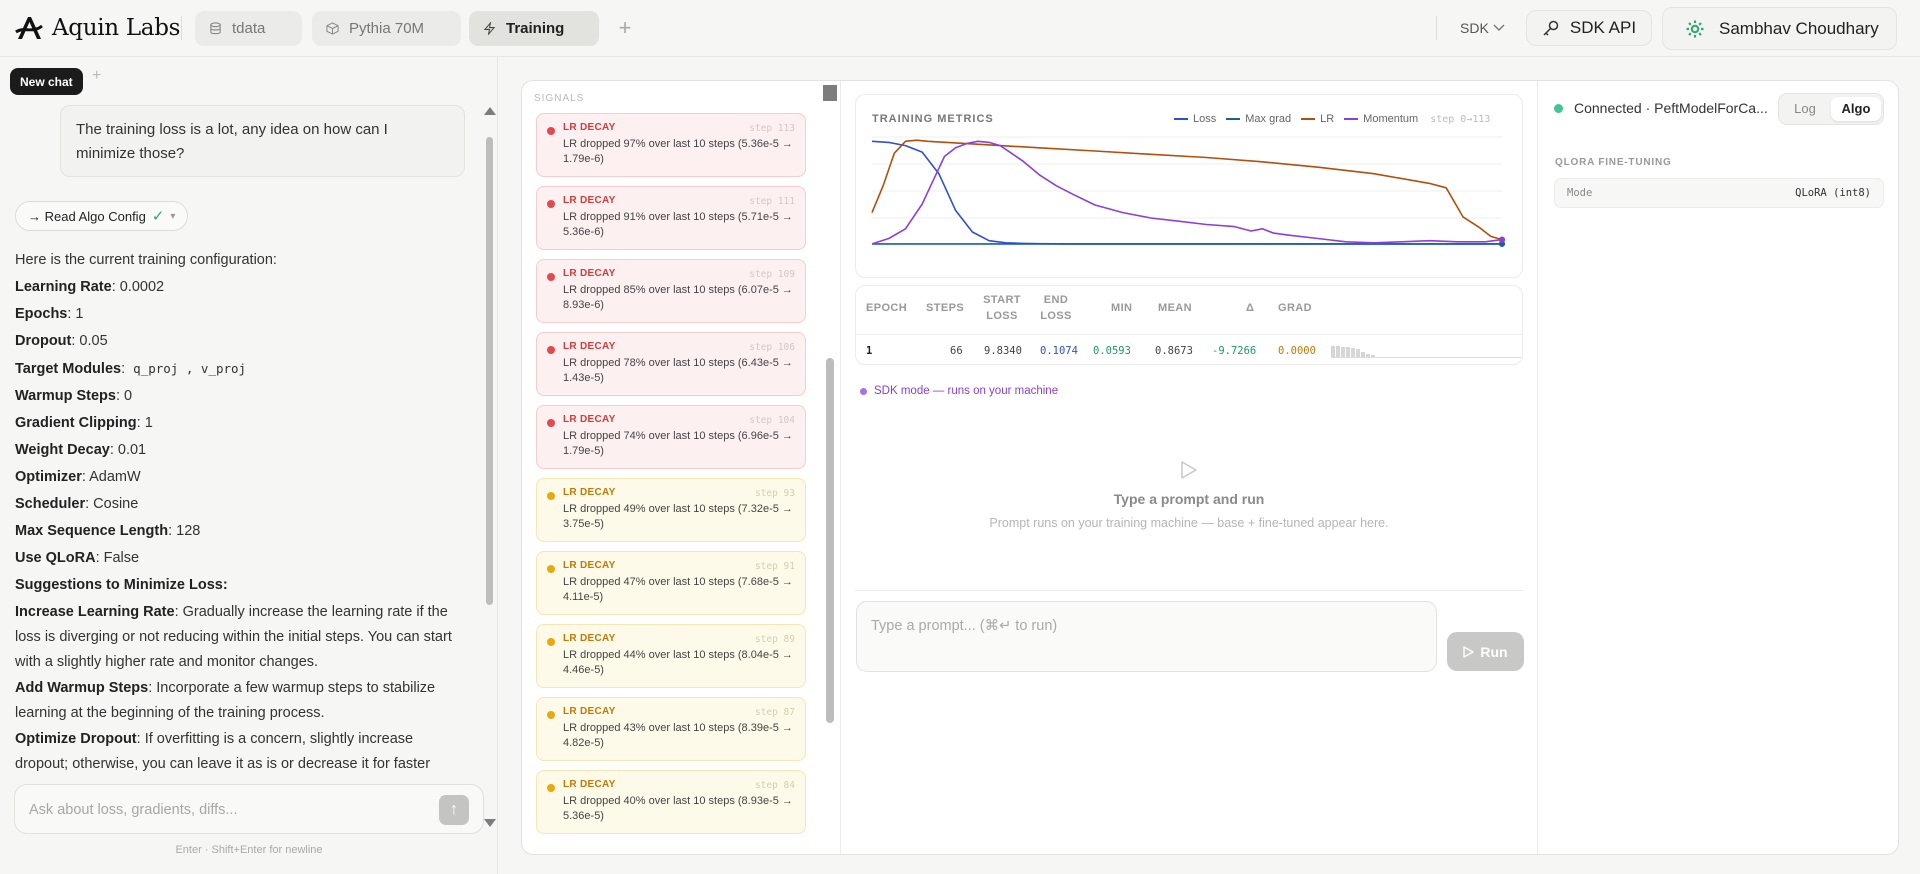 The image size is (1920, 874). What do you see at coordinates (1175, 308) in the screenshot?
I see `col-header: MEAN` at bounding box center [1175, 308].